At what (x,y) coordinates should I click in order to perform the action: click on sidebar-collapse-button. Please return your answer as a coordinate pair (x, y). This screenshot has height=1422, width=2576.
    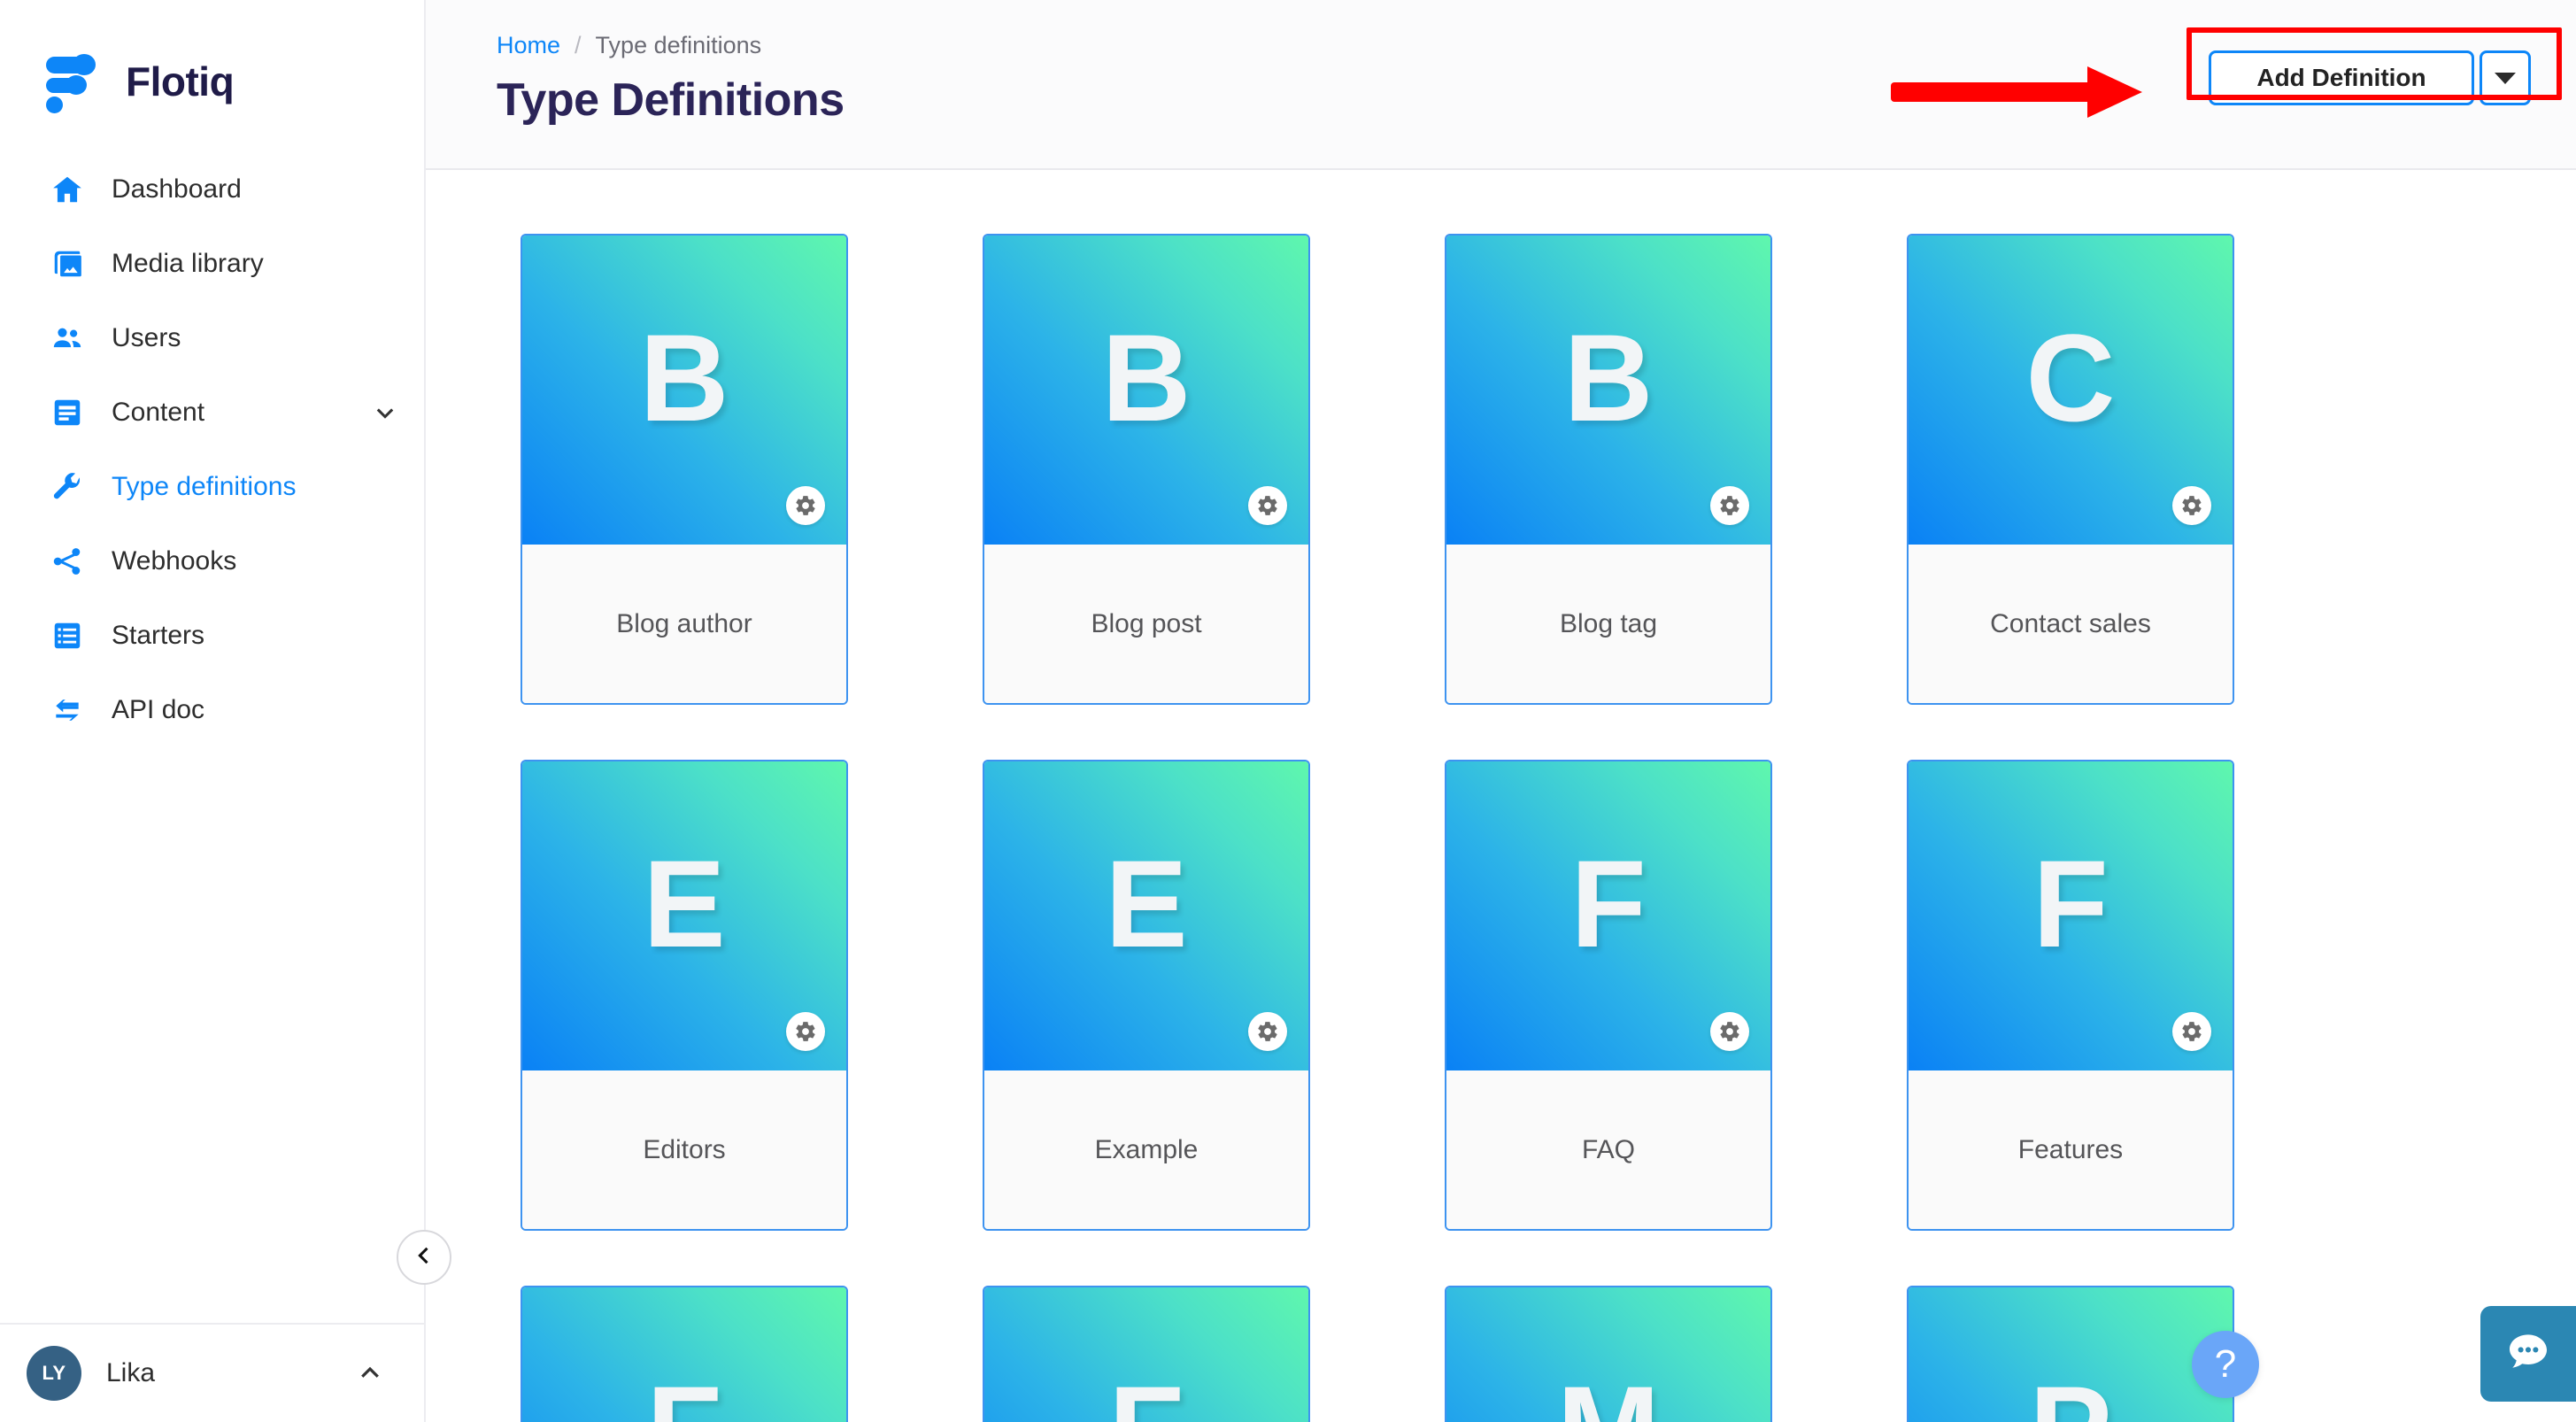
    Looking at the image, I should click on (424, 1257).